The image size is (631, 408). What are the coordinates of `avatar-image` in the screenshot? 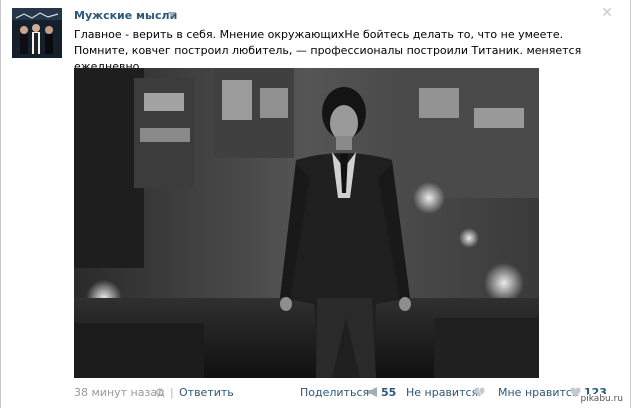 It's located at (37, 33).